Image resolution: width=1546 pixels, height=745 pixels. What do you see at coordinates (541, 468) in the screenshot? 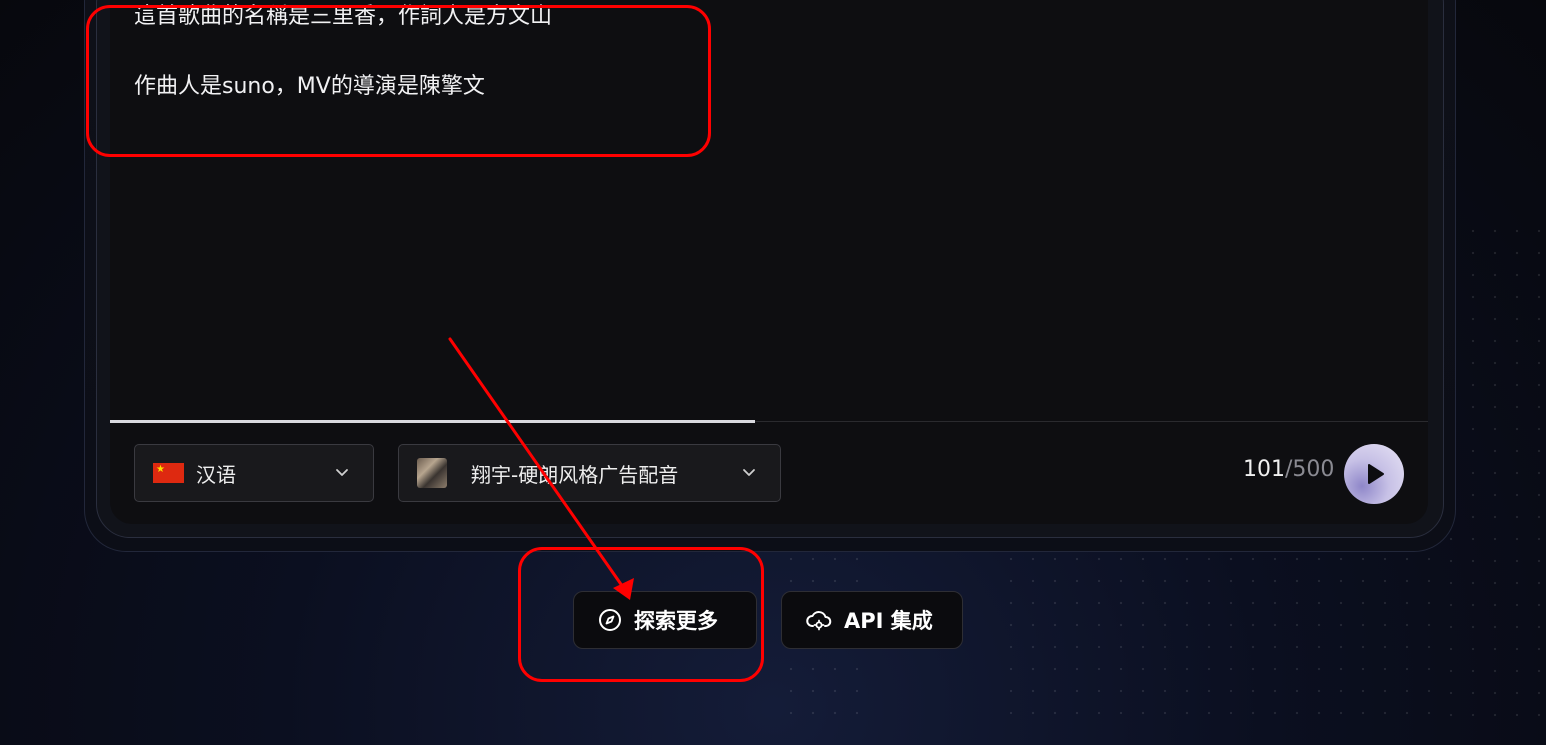
I see `annotation-arrow` at bounding box center [541, 468].